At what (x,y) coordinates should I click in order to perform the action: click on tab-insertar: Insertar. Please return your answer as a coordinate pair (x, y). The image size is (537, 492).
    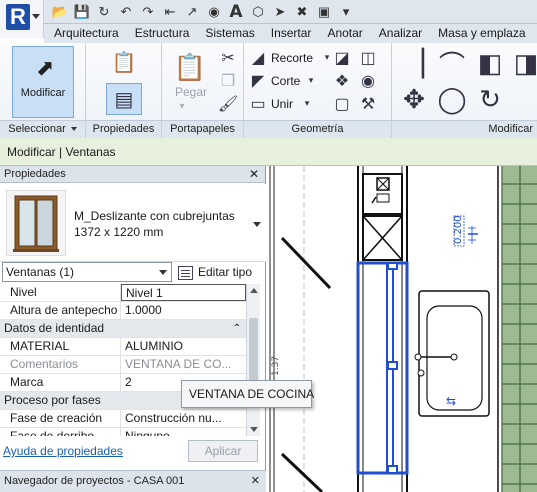
    Looking at the image, I should click on (291, 33).